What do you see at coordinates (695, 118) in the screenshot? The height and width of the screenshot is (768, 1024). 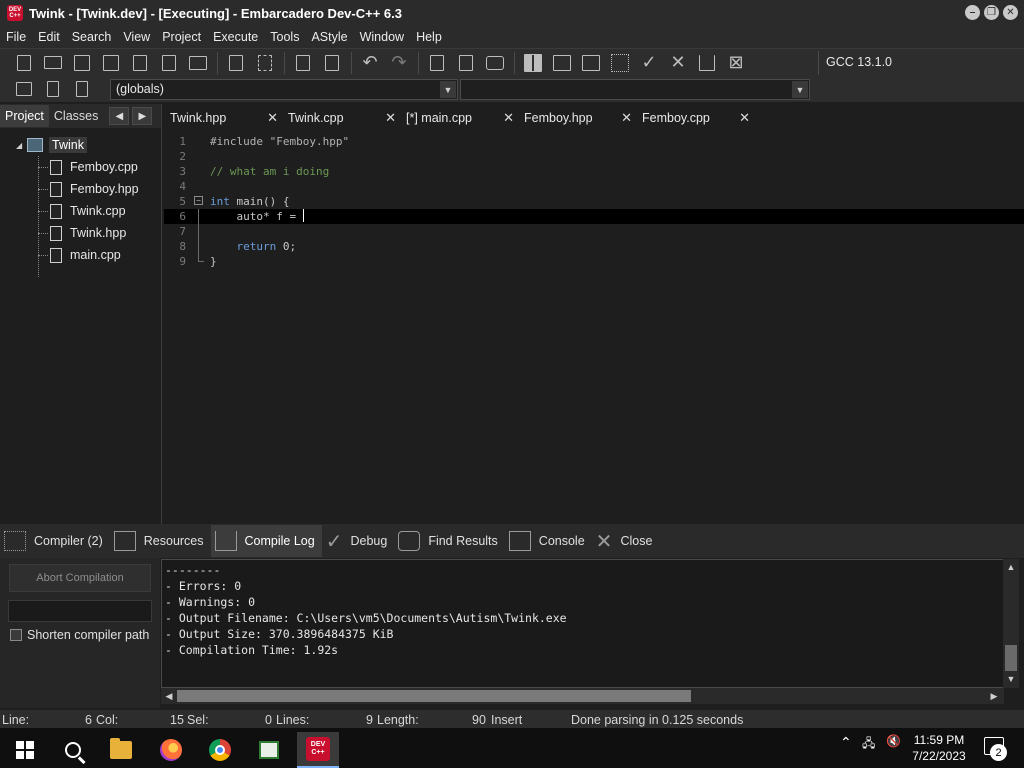 I see `tab-femboy-cpp: Femboy.cpp ✕` at bounding box center [695, 118].